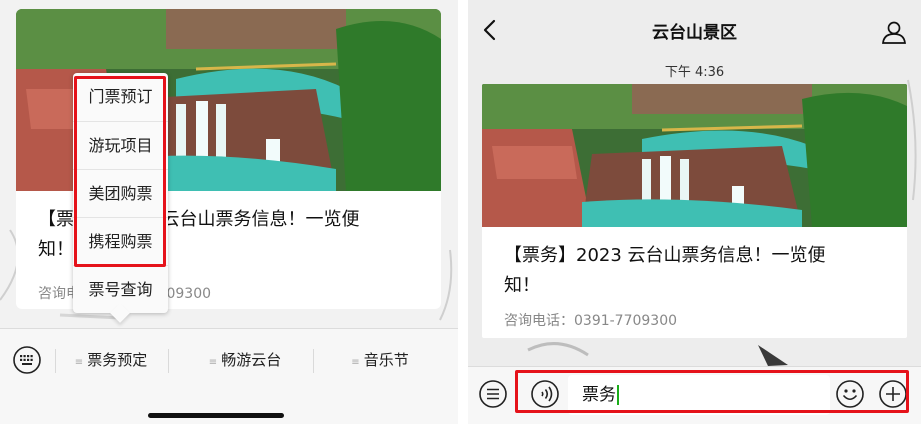 Image resolution: width=921 pixels, height=424 pixels. Describe the element at coordinates (463, 212) in the screenshot. I see `panel-gap` at that location.